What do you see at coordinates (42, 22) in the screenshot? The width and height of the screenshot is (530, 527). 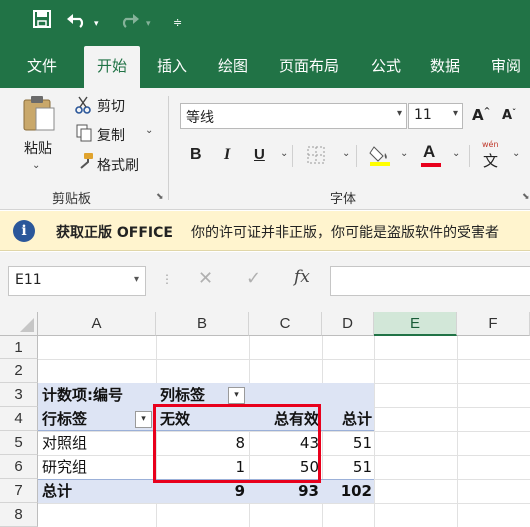 I see `save-icon` at bounding box center [42, 22].